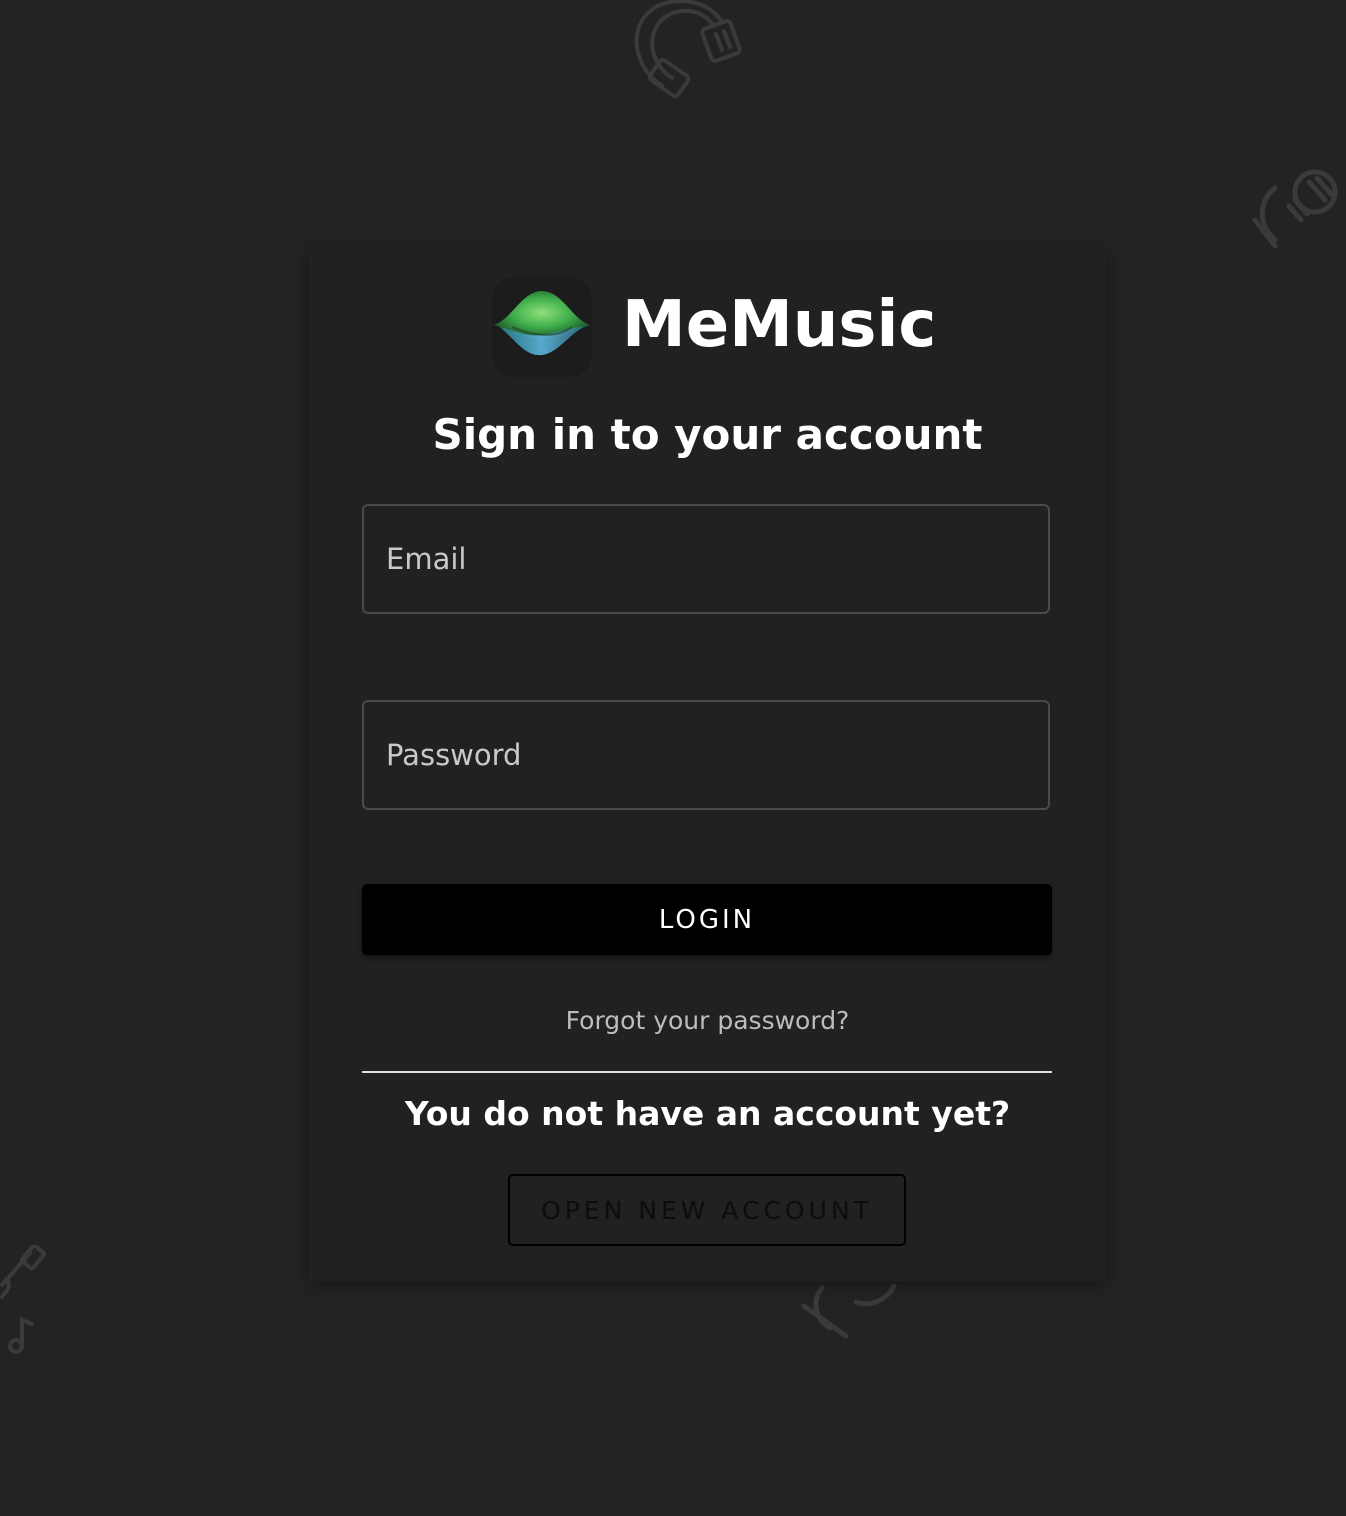 The width and height of the screenshot is (1346, 1516). Describe the element at coordinates (707, 1113) in the screenshot. I see `no-account-text: You do not have an account yet?` at that location.